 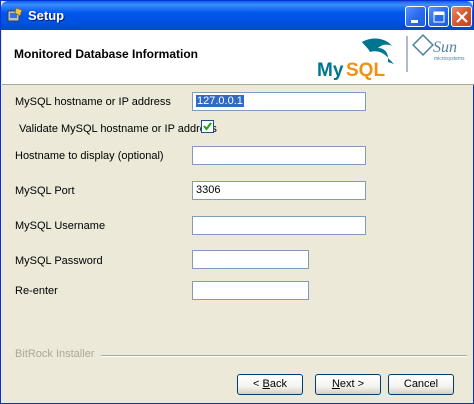 I want to click on logo-mysql-text: My, so click(x=330, y=70).